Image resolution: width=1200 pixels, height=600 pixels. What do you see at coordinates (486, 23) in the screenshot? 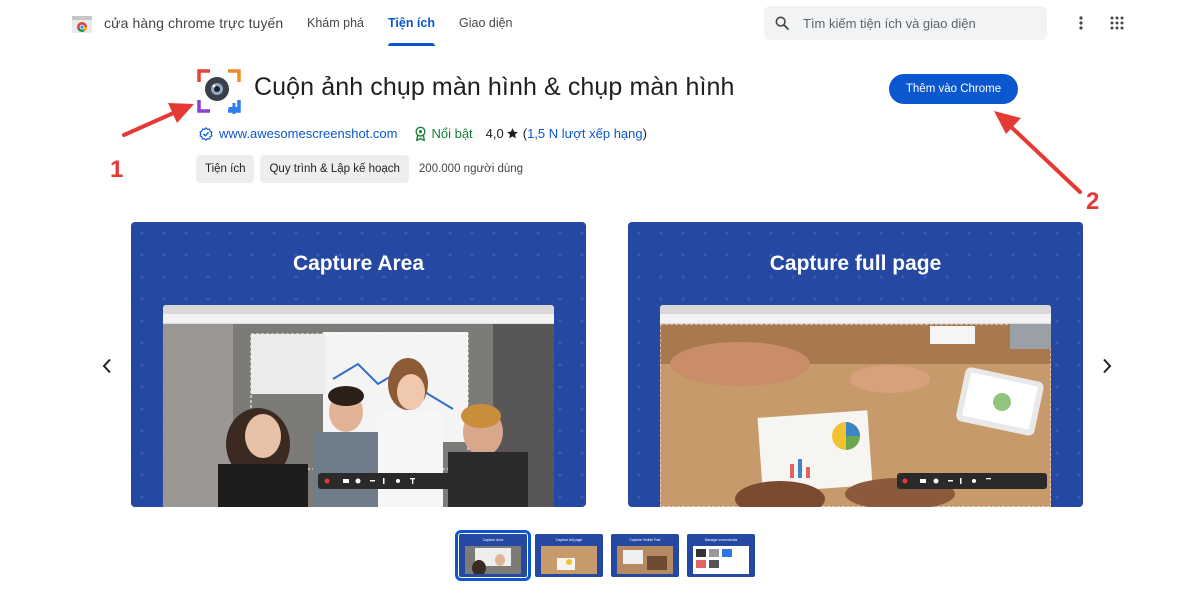
I see `nav-themes: Giao diện` at bounding box center [486, 23].